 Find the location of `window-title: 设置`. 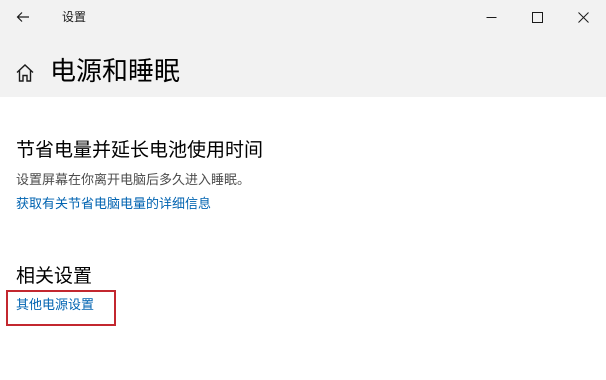

window-title: 设置 is located at coordinates (74, 17).